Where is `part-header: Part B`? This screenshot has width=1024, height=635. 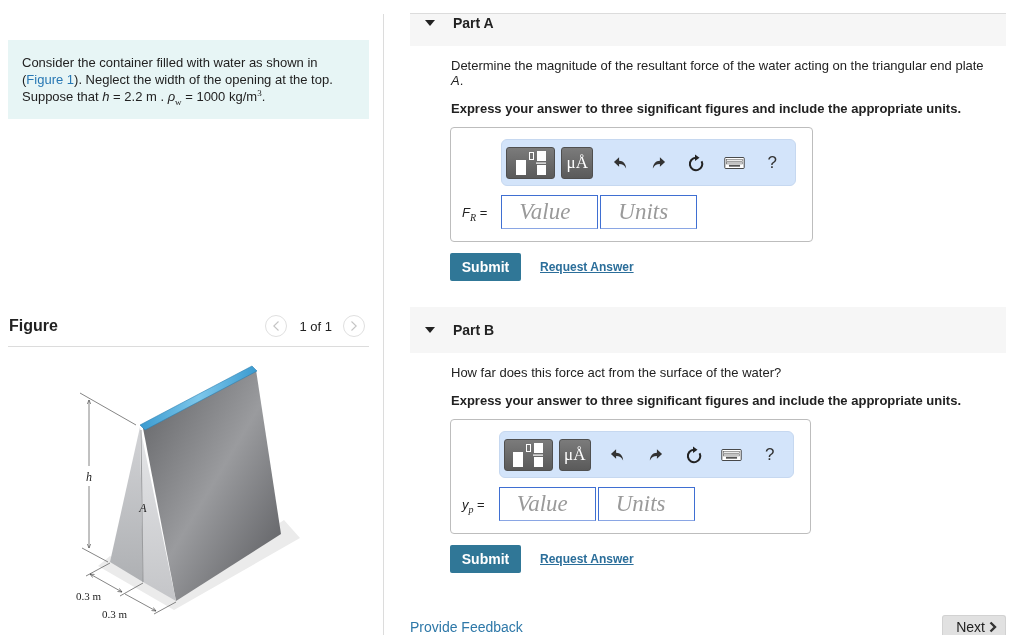
part-header: Part B is located at coordinates (708, 330).